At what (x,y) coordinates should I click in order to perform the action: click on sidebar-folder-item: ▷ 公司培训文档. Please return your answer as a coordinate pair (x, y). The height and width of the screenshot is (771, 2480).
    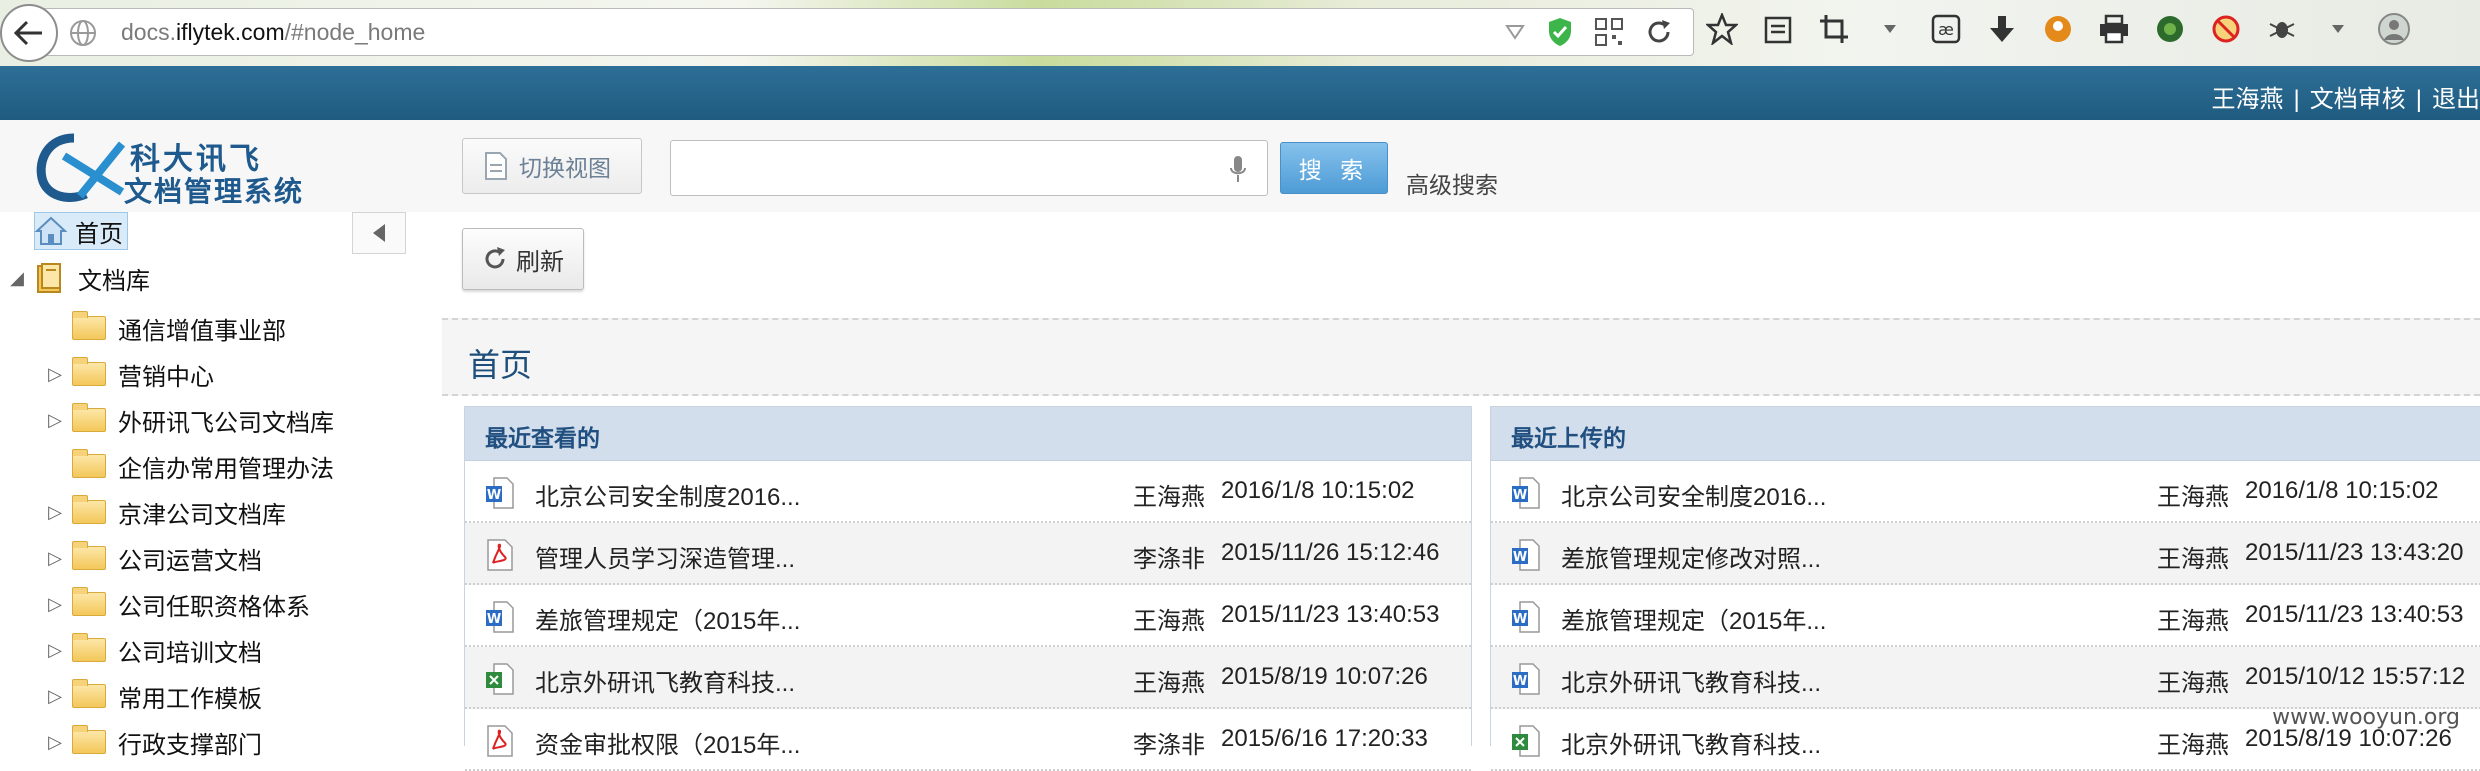
    Looking at the image, I should click on (150, 650).